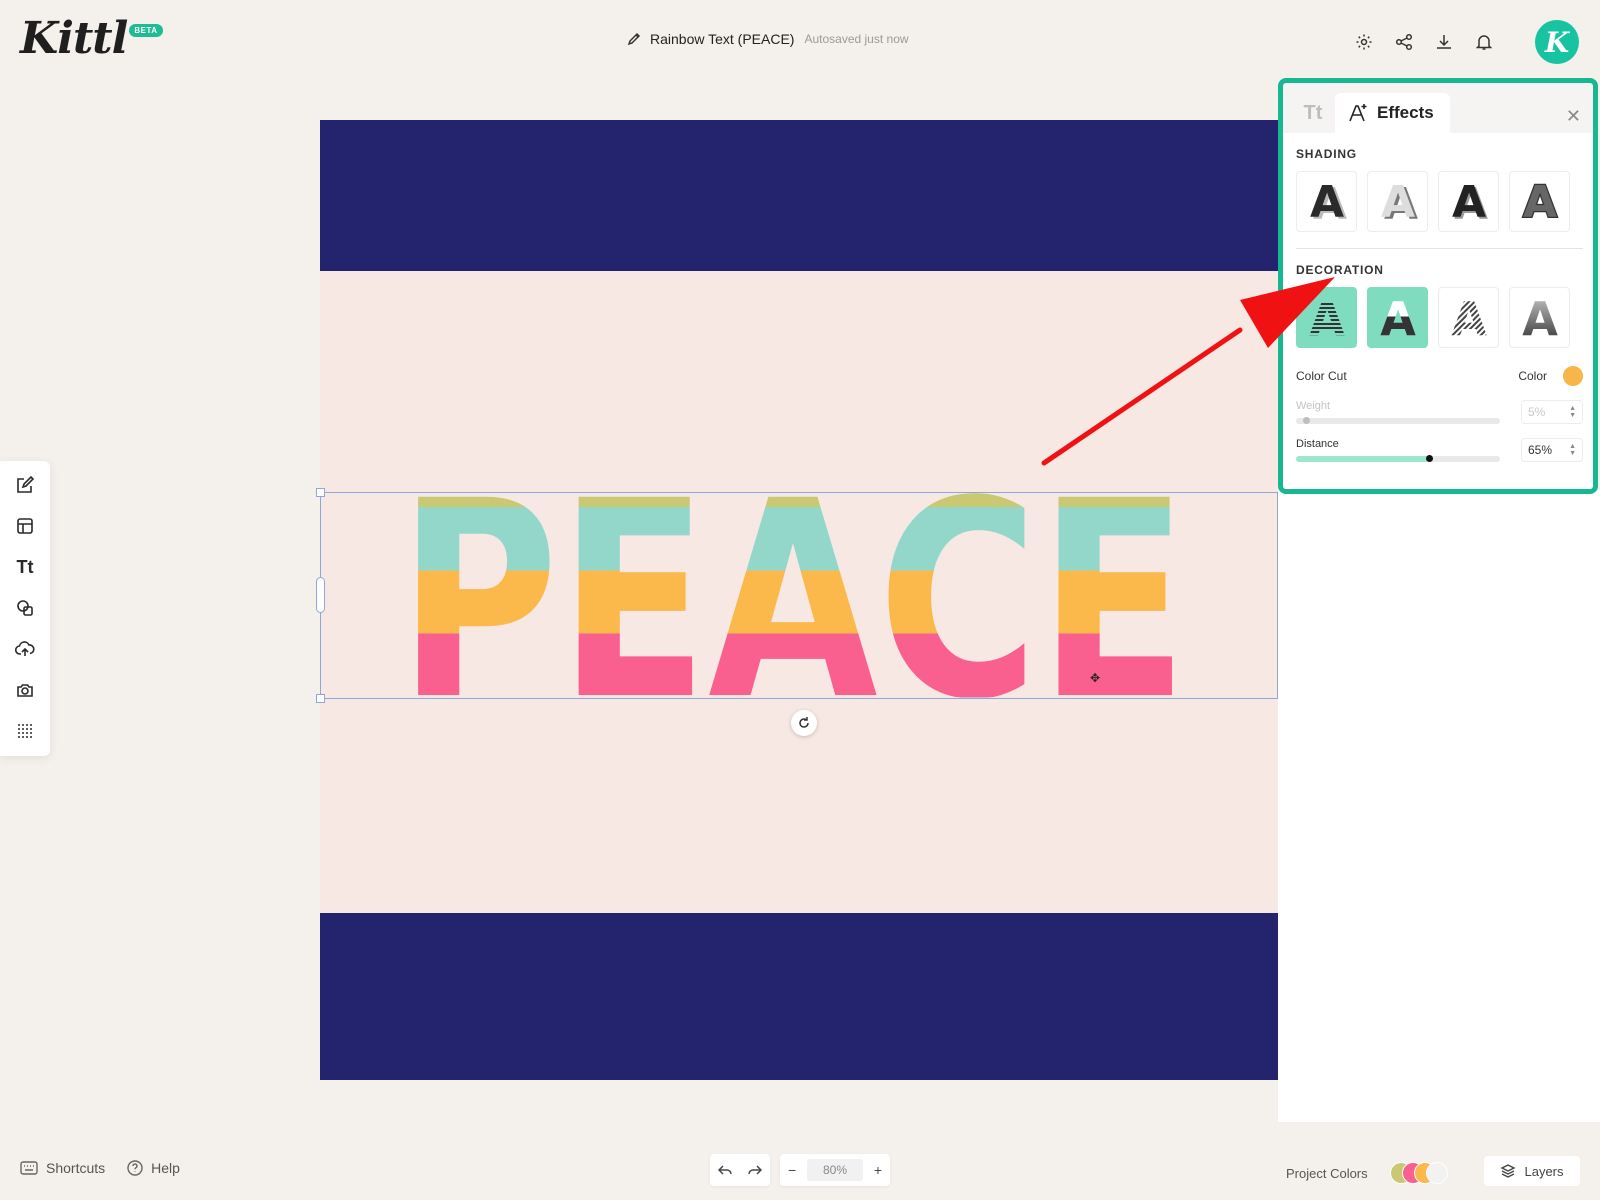 The image size is (1600, 1200). Describe the element at coordinates (1307, 420) in the screenshot. I see `weight-slider-knob` at that location.